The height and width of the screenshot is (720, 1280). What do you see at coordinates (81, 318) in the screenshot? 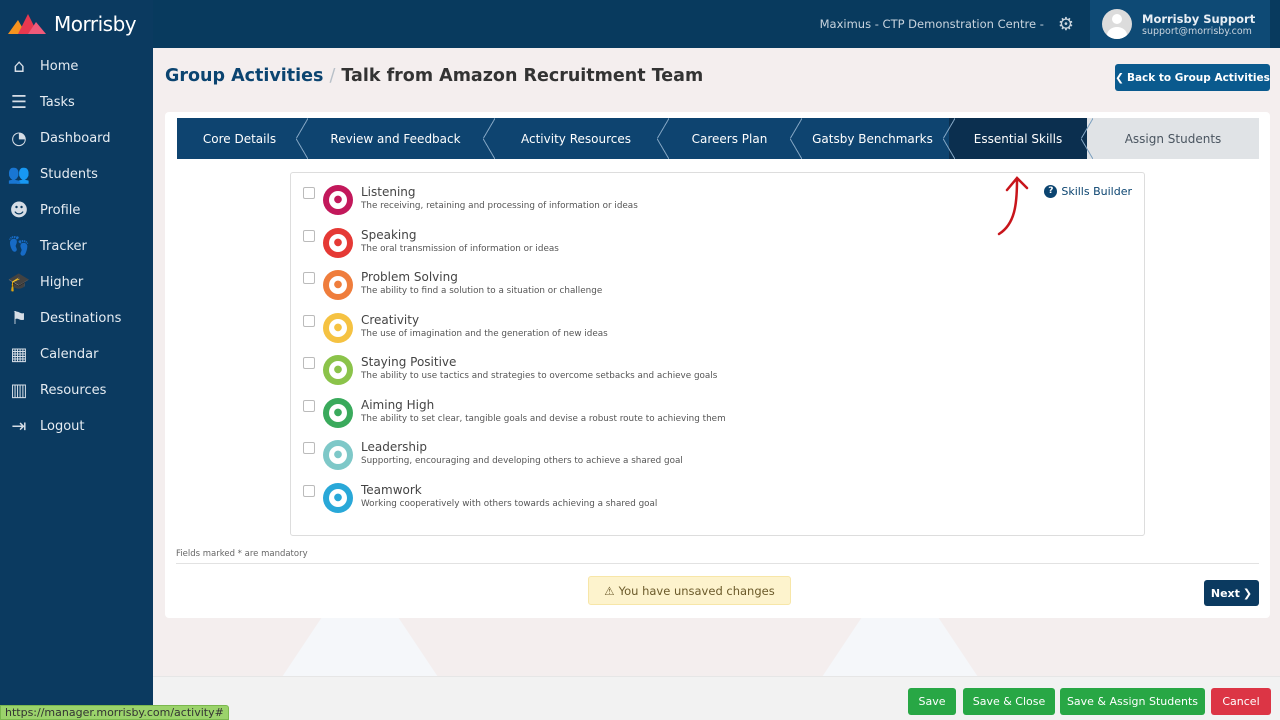
I see `sidebar-item-label: Destinations` at bounding box center [81, 318].